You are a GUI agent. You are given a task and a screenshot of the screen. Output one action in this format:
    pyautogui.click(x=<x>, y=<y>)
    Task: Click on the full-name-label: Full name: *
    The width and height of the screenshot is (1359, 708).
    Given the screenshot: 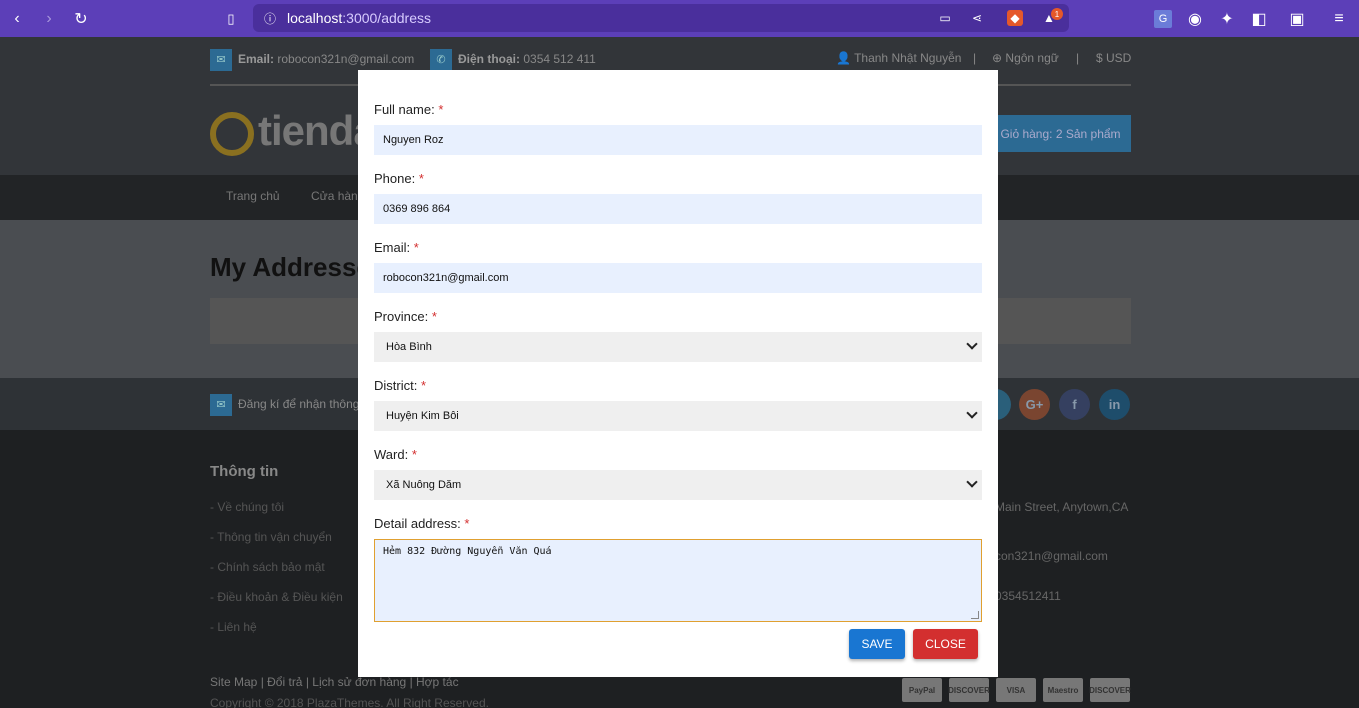 What is the action you would take?
    pyautogui.click(x=409, y=109)
    